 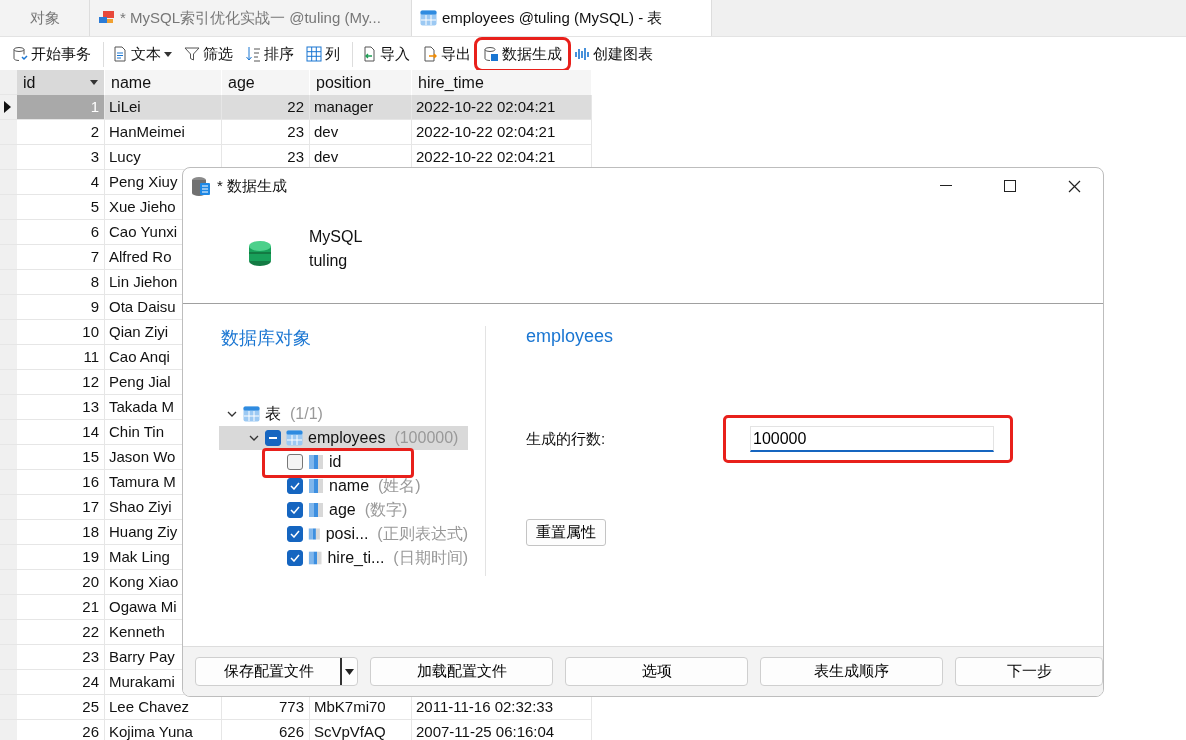 I want to click on row-indicator-icon, so click(x=8, y=107).